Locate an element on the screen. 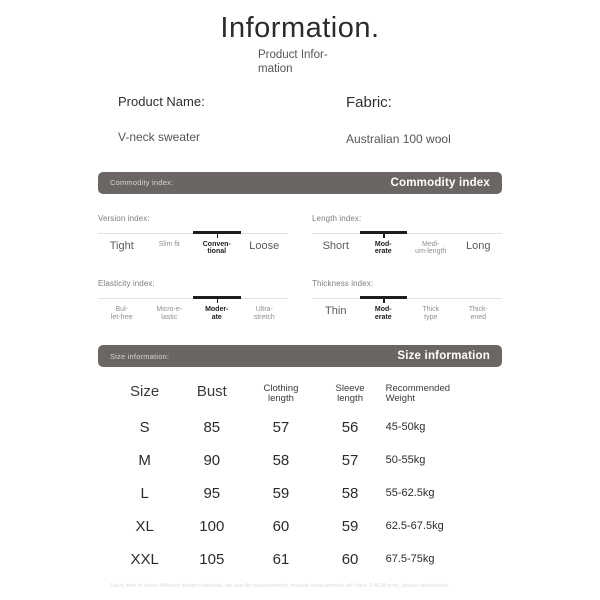 This screenshot has width=600, height=600. page-subtitle: Product Infor- mation is located at coordinates (300, 62).